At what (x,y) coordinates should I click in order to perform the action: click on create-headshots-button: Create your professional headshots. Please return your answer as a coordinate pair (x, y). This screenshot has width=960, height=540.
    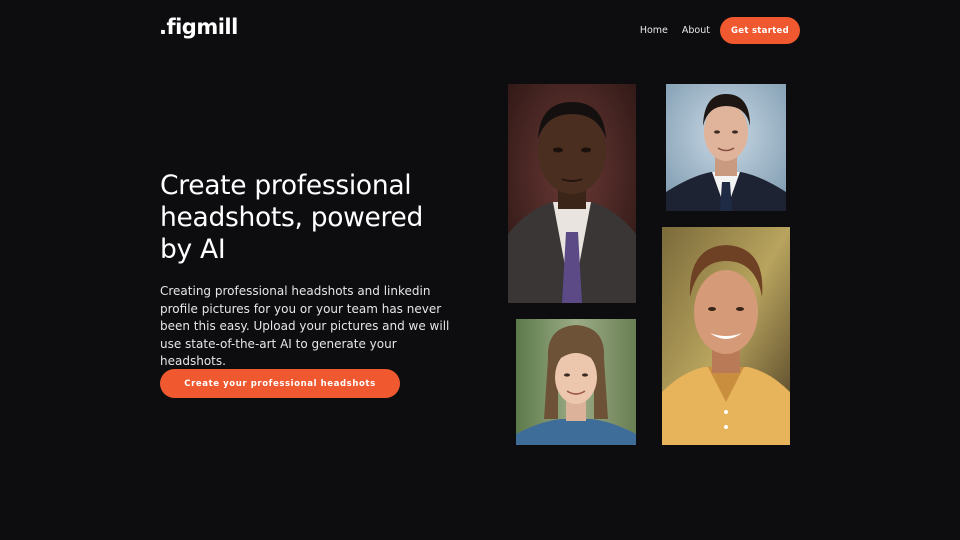
    Looking at the image, I should click on (280, 383).